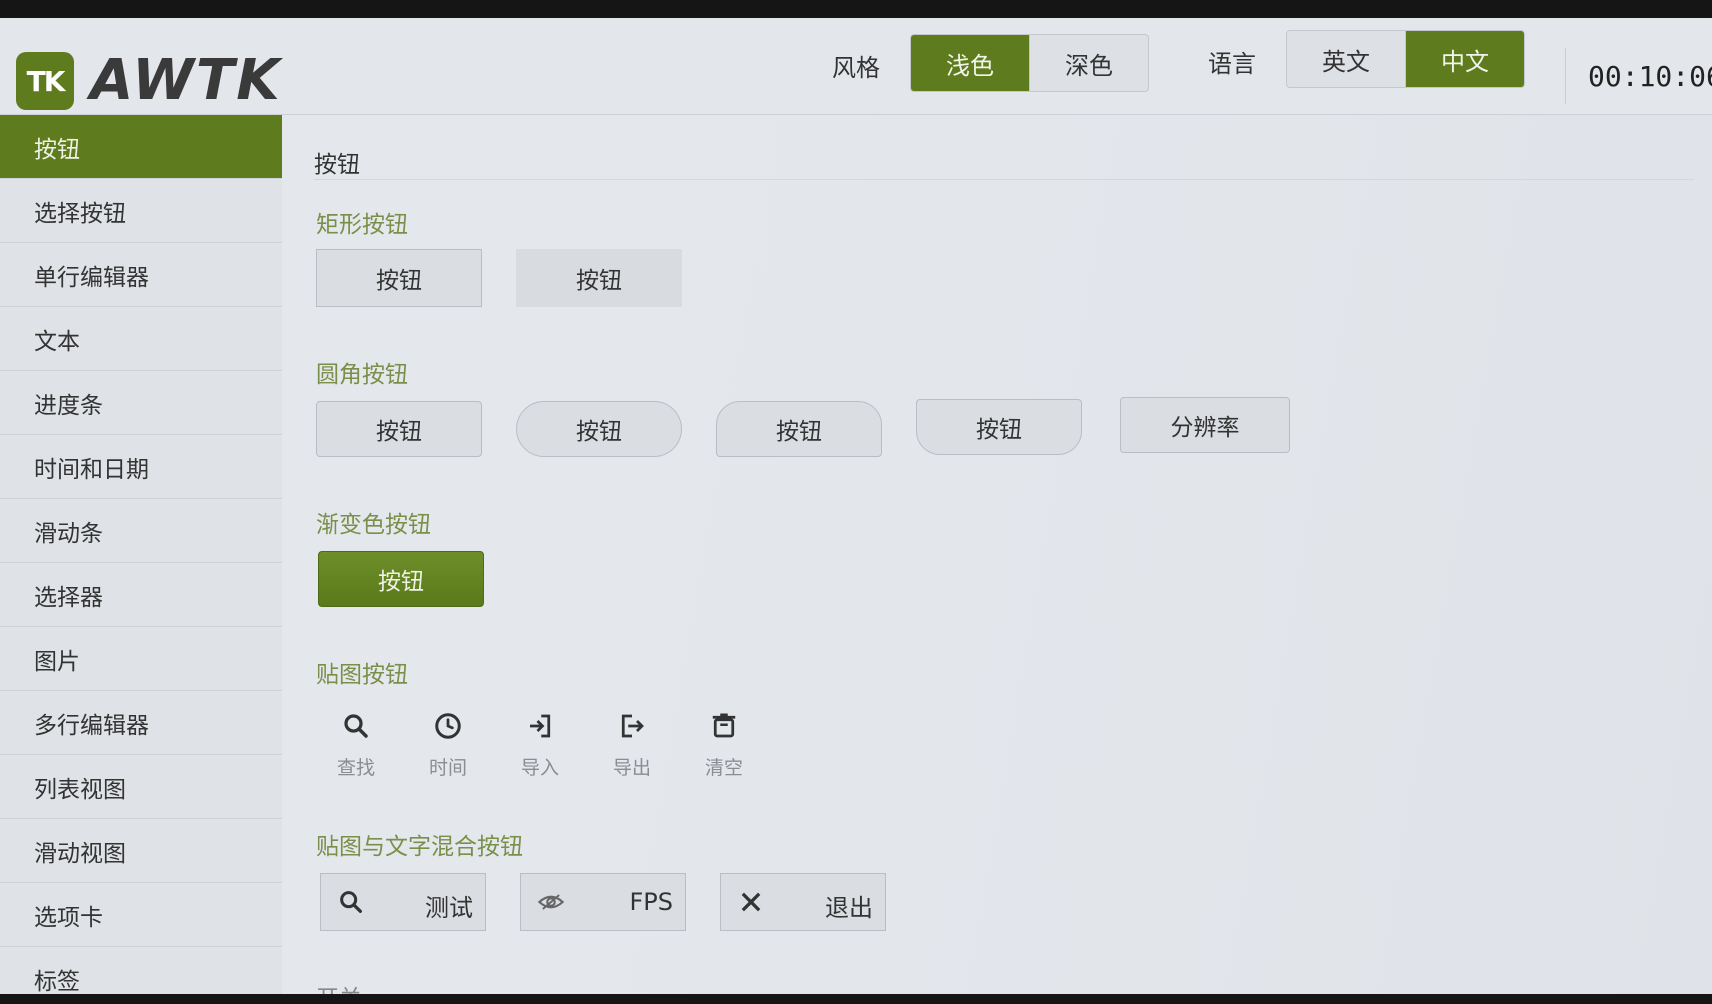 Image resolution: width=1712 pixels, height=1004 pixels. I want to click on clock: 00:10:06, so click(1650, 76).